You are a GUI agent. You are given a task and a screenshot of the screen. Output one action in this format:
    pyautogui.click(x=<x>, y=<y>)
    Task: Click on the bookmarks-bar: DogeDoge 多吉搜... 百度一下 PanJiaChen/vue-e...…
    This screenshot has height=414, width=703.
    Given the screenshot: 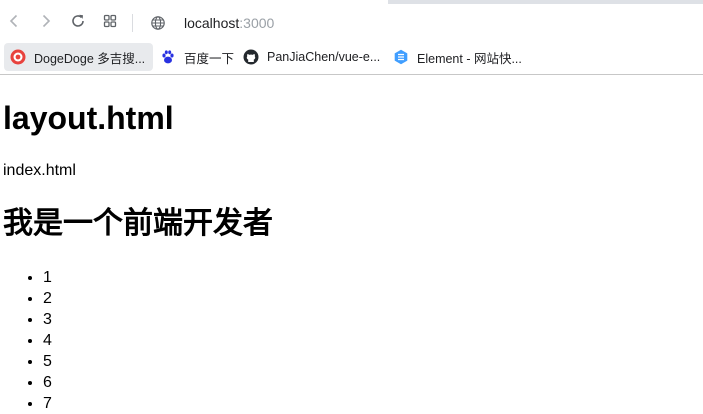 What is the action you would take?
    pyautogui.click(x=351, y=58)
    